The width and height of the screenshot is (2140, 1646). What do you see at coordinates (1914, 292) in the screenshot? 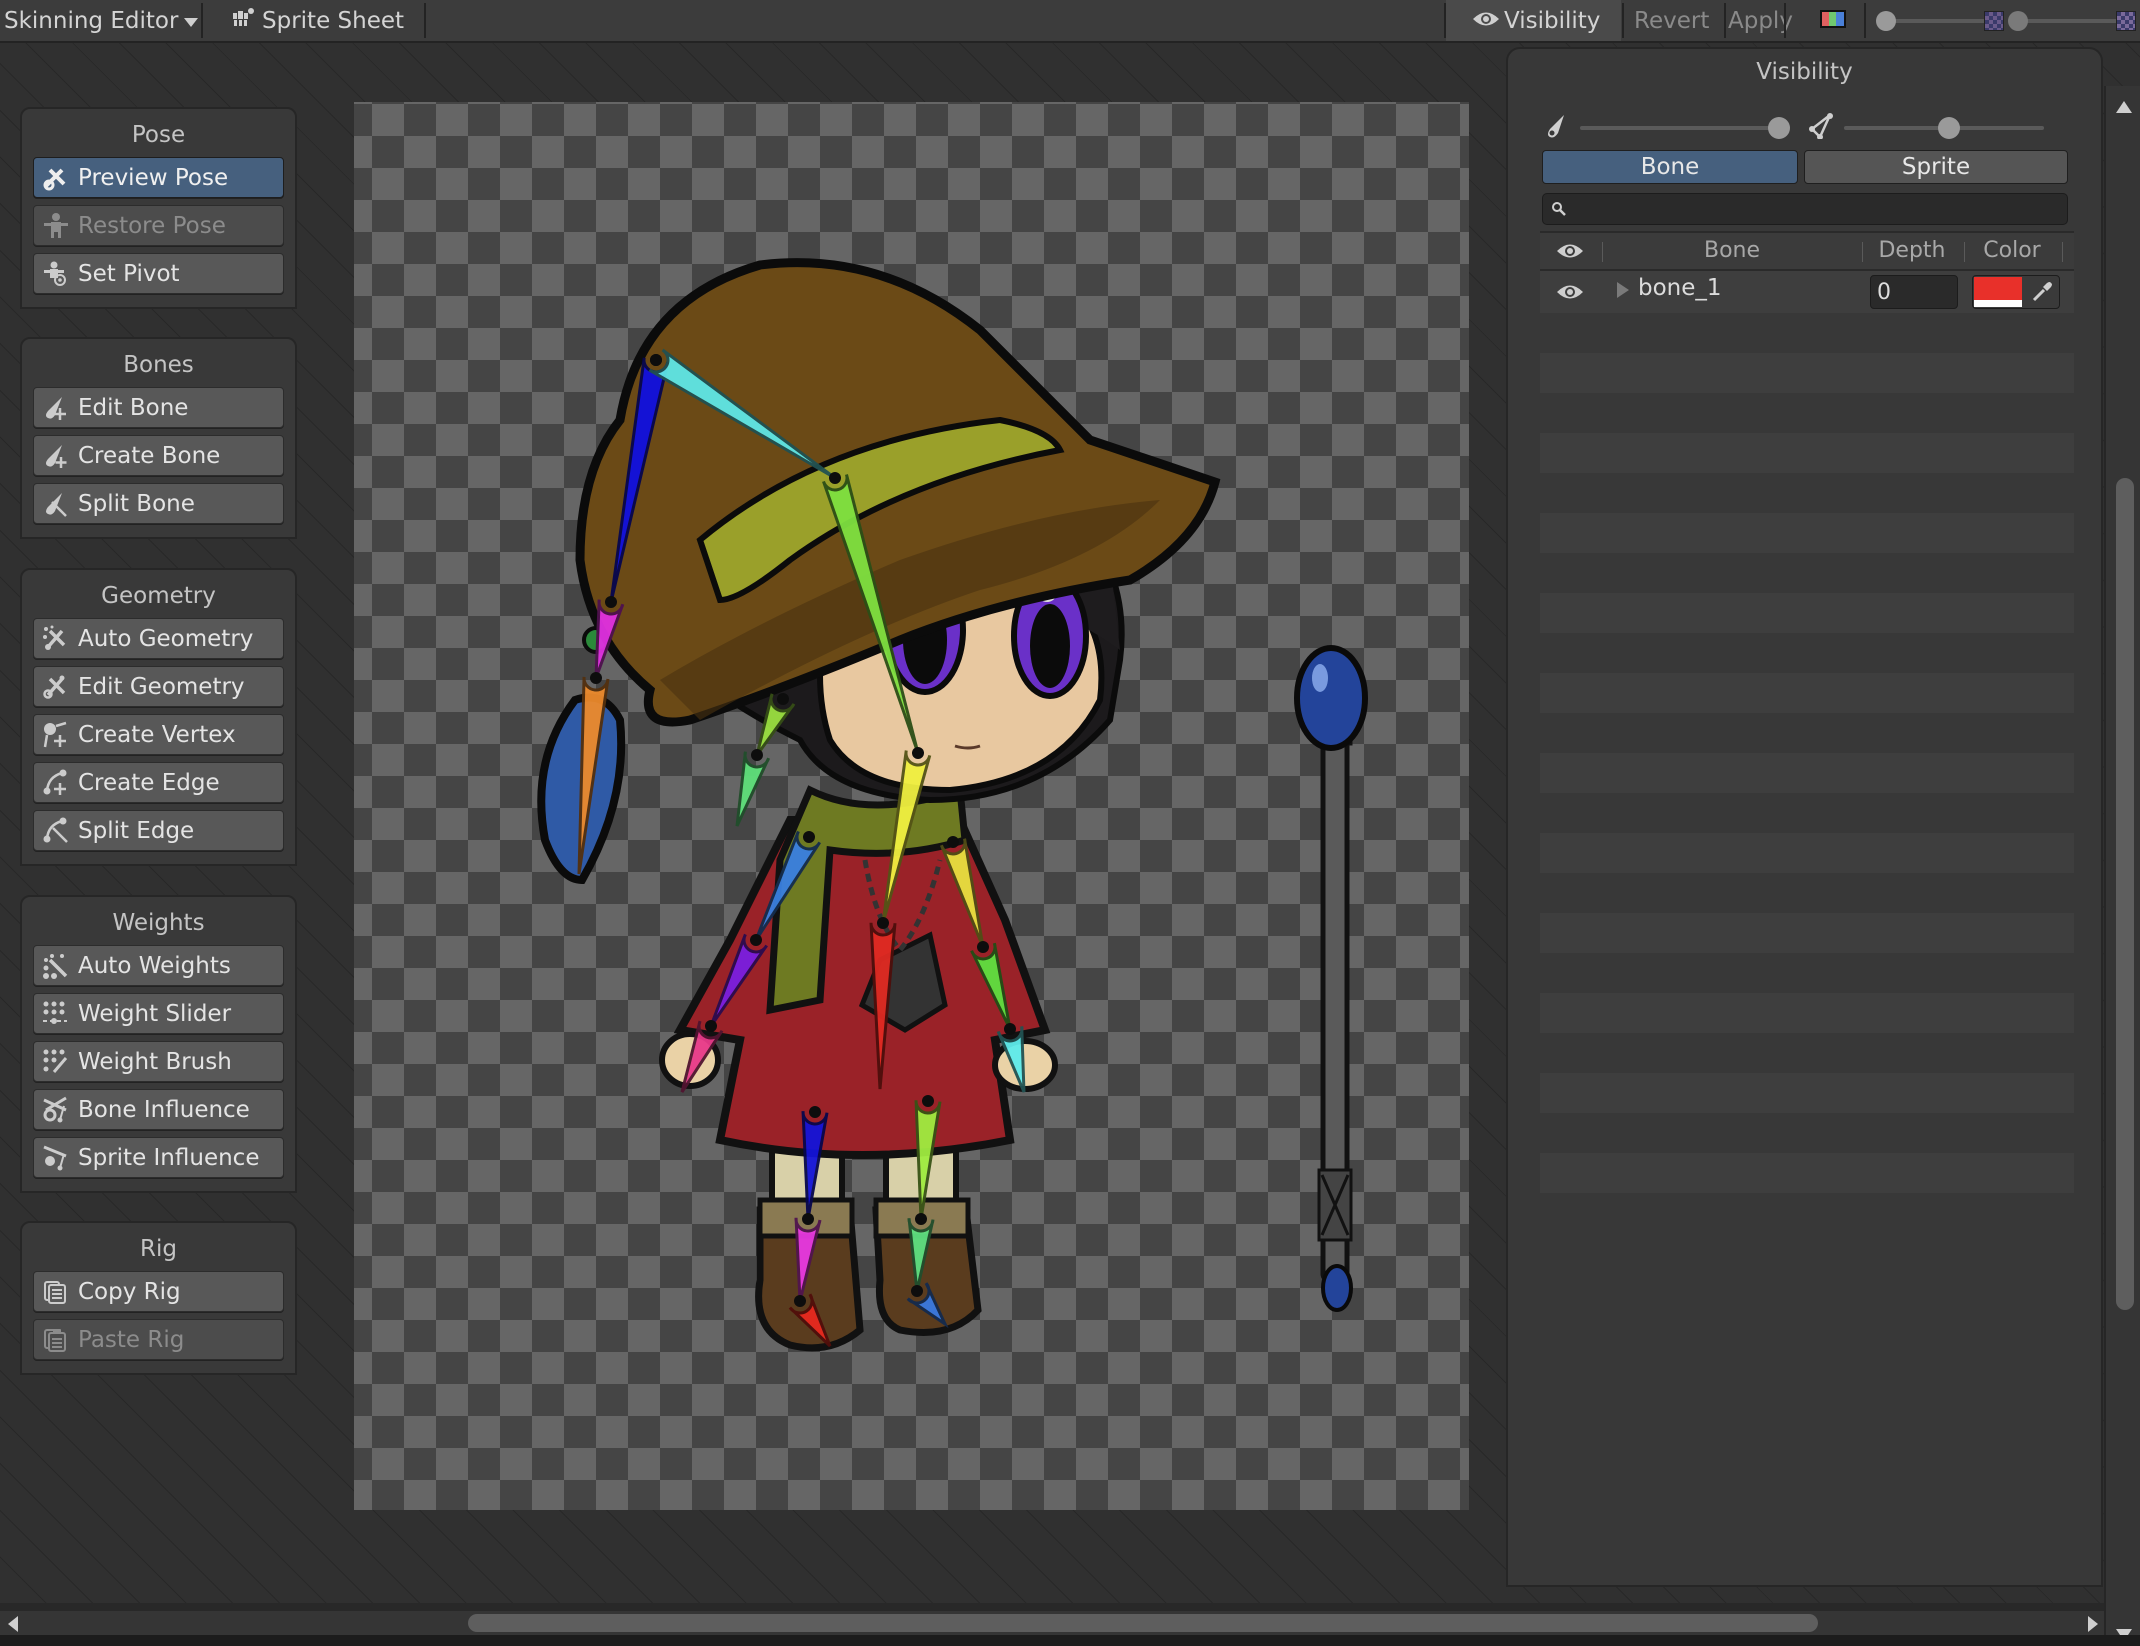
I see `bone-depth-field: 0` at bounding box center [1914, 292].